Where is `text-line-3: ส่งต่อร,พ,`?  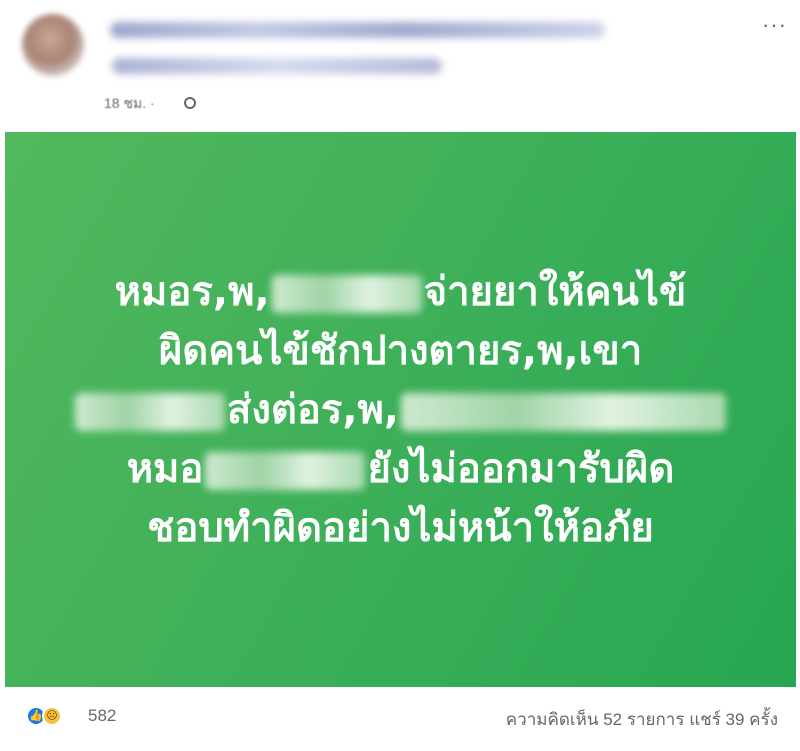 text-line-3: ส่งต่อร,พ, is located at coordinates (400, 410).